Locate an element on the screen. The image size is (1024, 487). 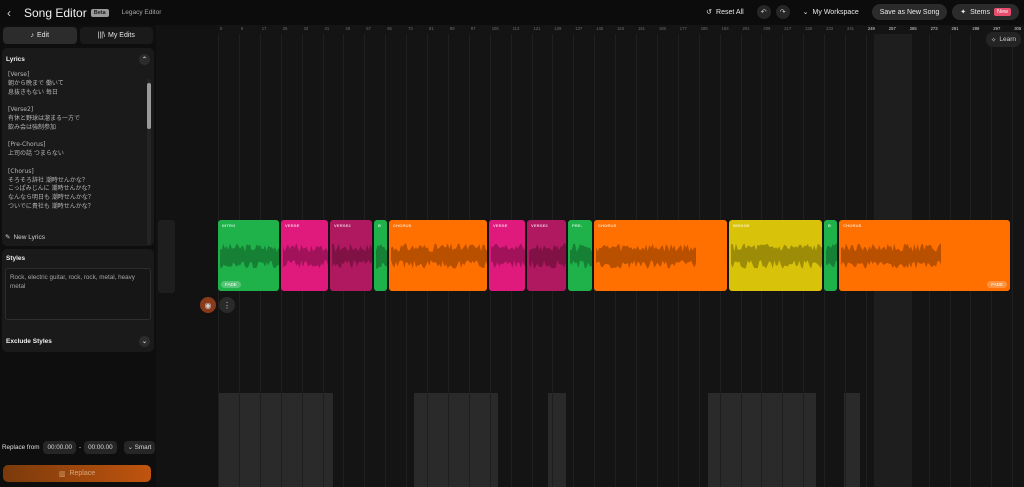
ruler-tick-label: 161 is located at coordinates (641, 28).